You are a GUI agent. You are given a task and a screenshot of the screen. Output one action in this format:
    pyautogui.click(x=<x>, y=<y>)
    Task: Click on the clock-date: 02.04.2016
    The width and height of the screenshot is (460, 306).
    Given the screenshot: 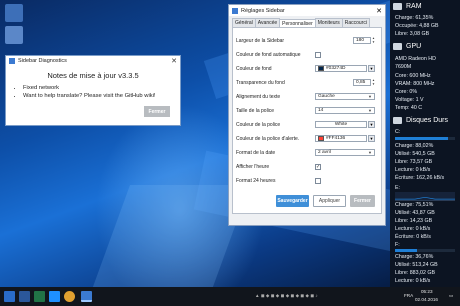 What is the action you would take?
    pyautogui.click(x=426, y=299)
    